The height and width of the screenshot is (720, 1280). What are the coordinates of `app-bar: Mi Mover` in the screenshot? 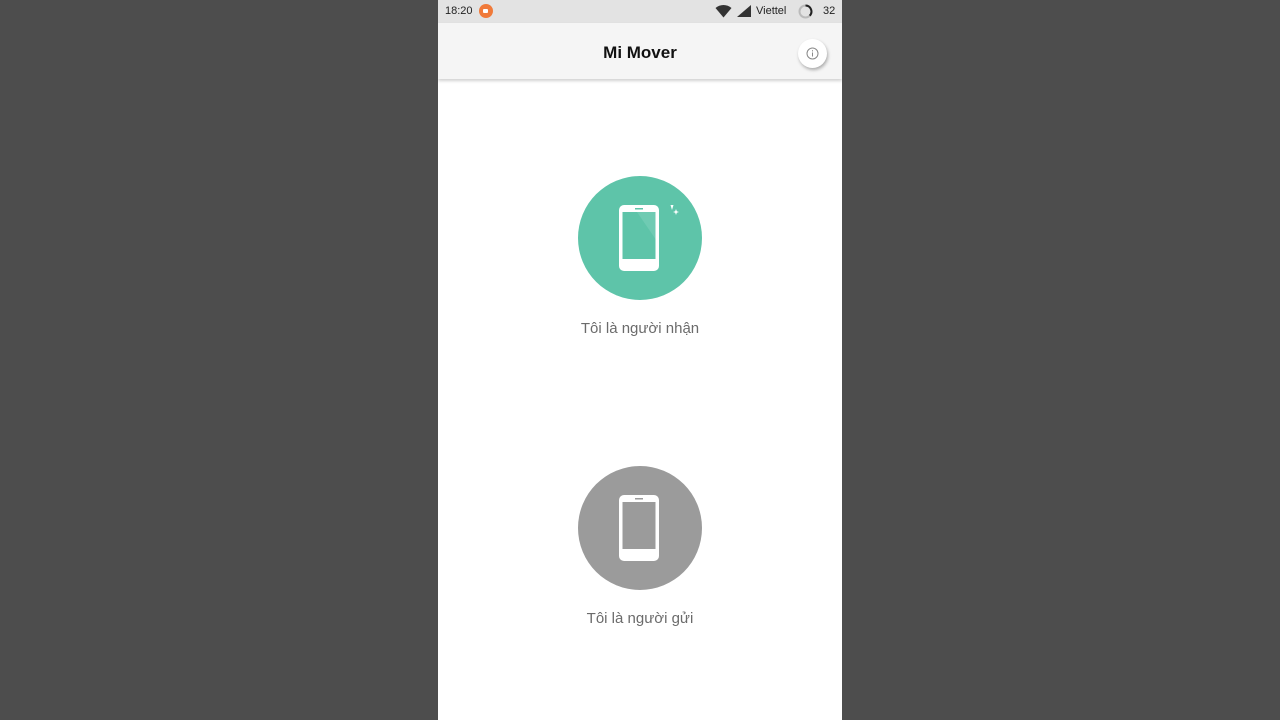 It's located at (640, 51).